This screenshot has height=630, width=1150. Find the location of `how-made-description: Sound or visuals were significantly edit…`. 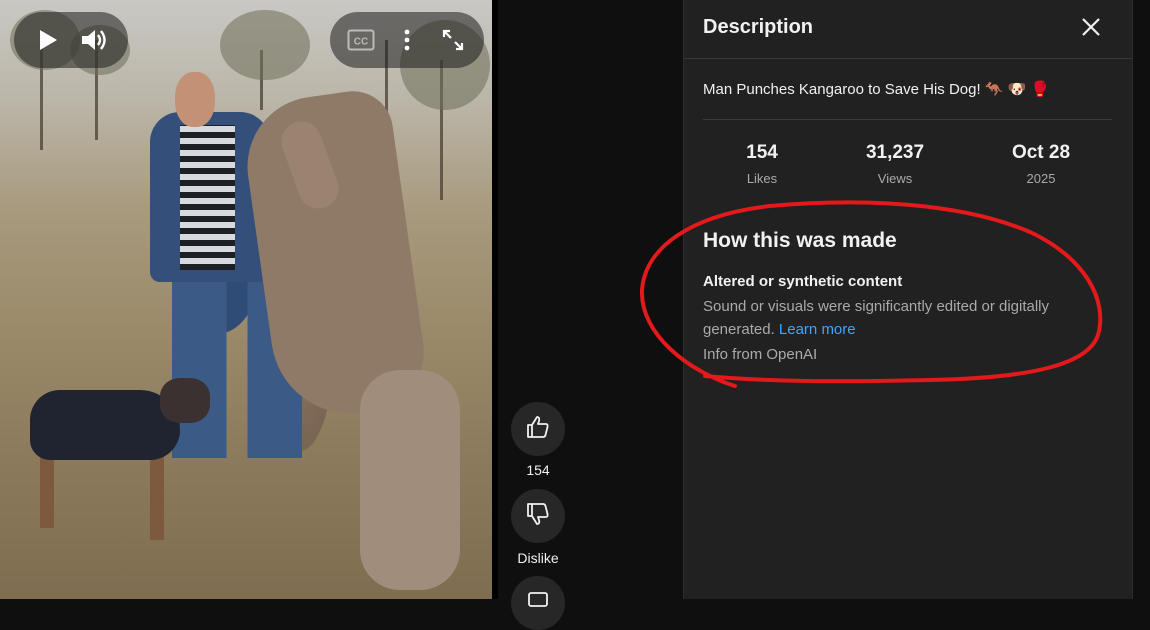

how-made-description: Sound or visuals were significantly edit… is located at coordinates (903, 318).